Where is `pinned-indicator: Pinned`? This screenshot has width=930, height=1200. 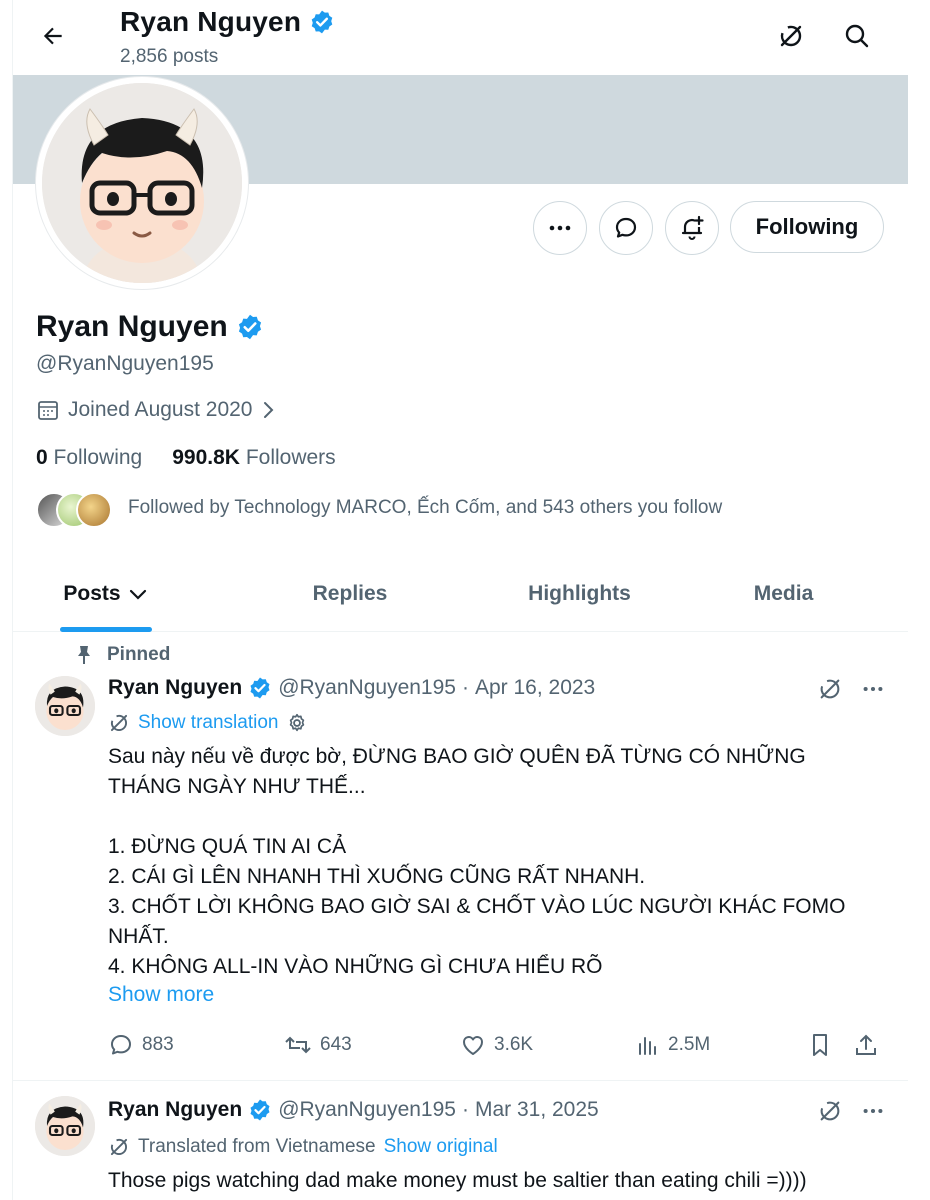
pinned-indicator: Pinned is located at coordinates (122, 655).